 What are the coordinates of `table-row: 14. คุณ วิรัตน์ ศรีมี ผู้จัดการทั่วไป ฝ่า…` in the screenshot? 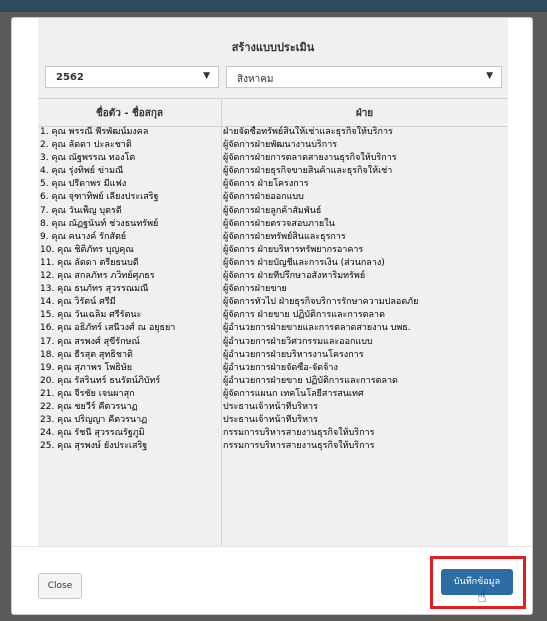 It's located at (273, 302).